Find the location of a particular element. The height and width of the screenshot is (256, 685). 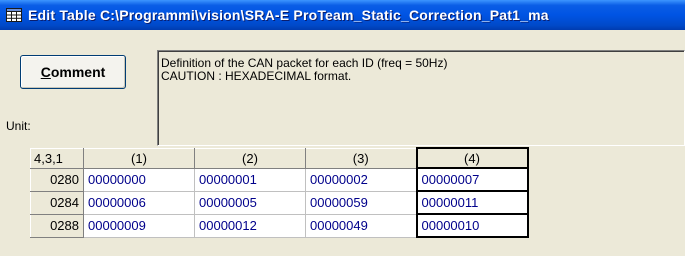

table-cell: 00000049 is located at coordinates (361, 226).